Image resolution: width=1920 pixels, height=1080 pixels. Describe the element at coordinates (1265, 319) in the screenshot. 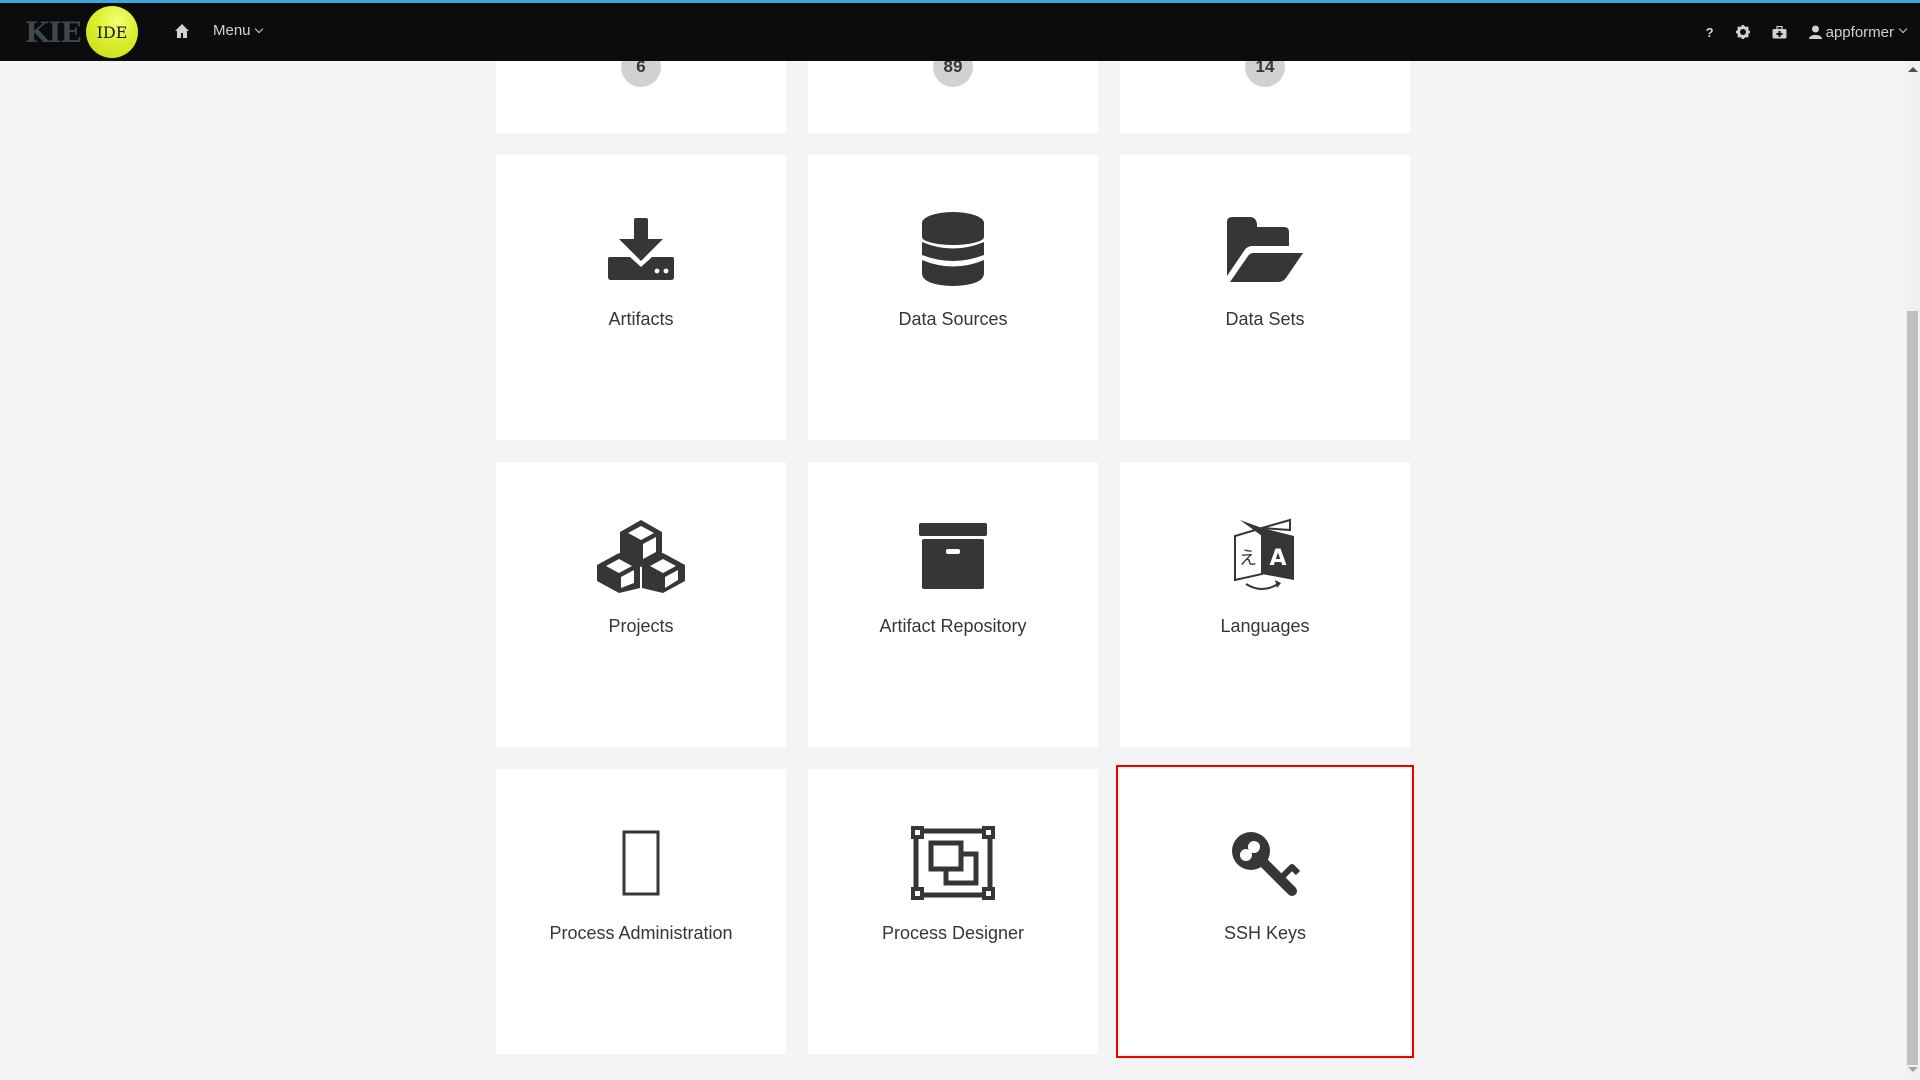

I see `tile-label: Data Sets` at that location.